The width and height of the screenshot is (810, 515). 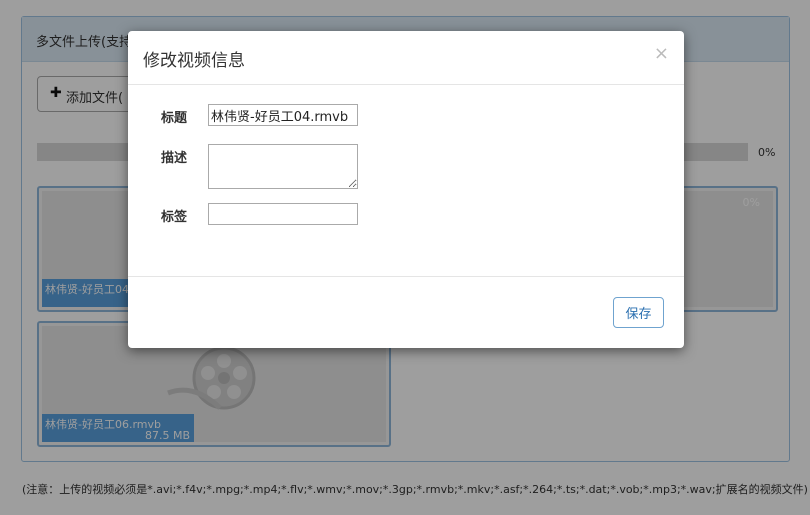 I want to click on description-label: 描述, so click(x=174, y=158).